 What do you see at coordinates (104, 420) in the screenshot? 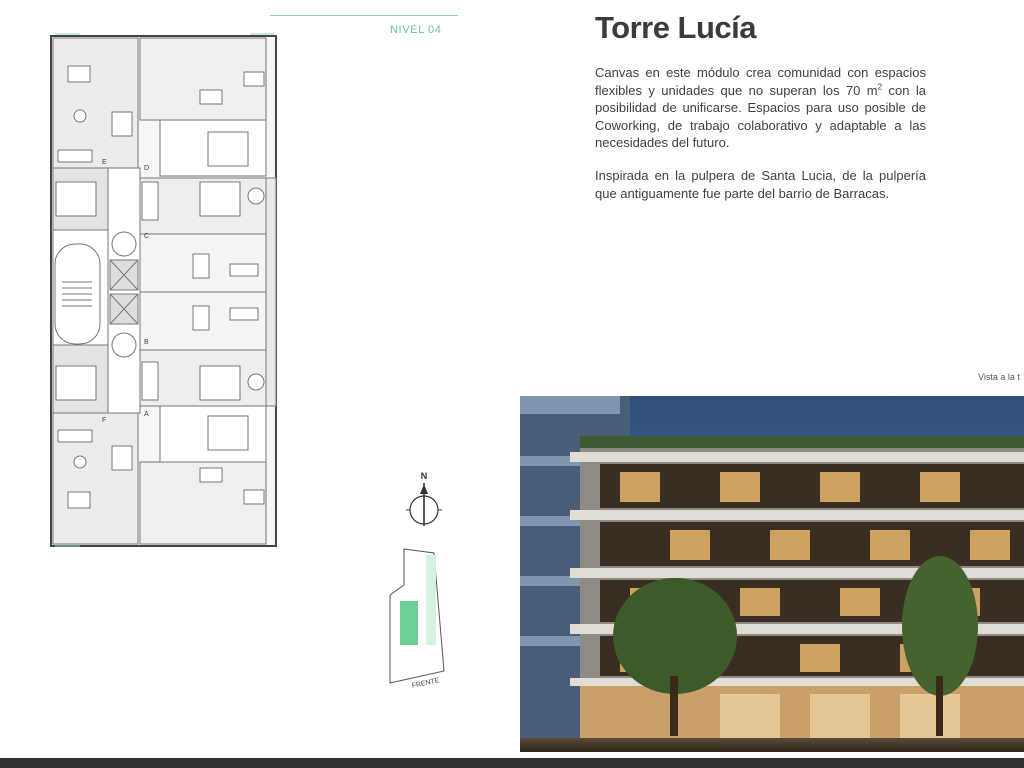
I see `unit-label-f: F` at bounding box center [104, 420].